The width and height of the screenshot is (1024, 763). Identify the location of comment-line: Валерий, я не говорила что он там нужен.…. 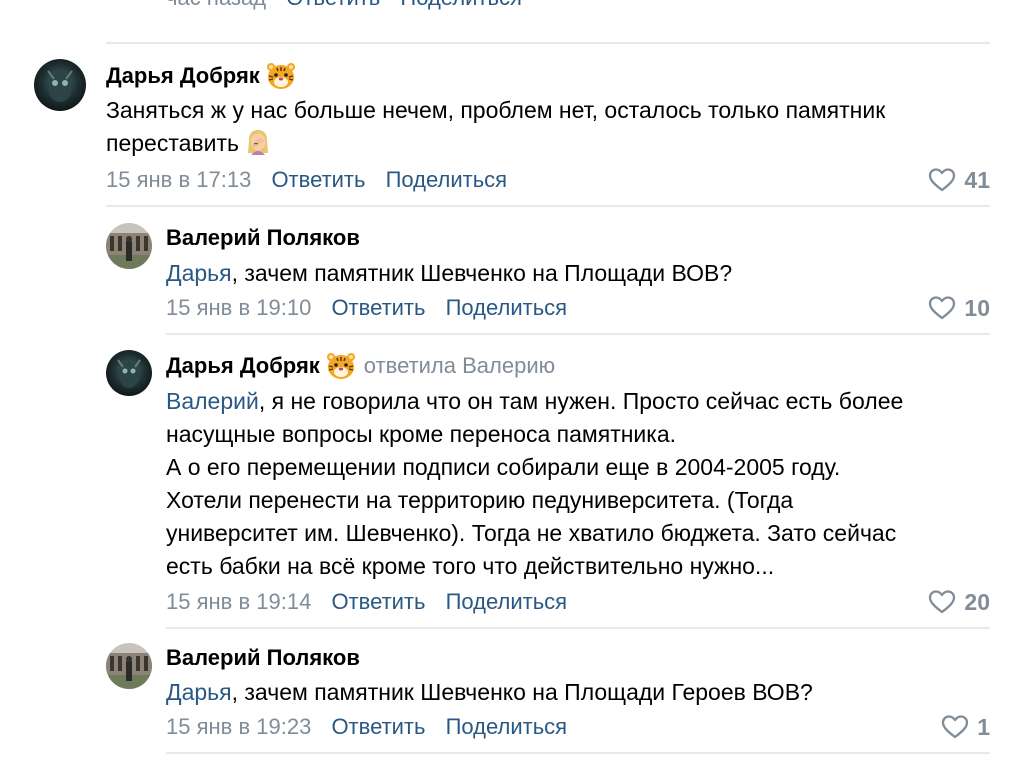
(534, 401).